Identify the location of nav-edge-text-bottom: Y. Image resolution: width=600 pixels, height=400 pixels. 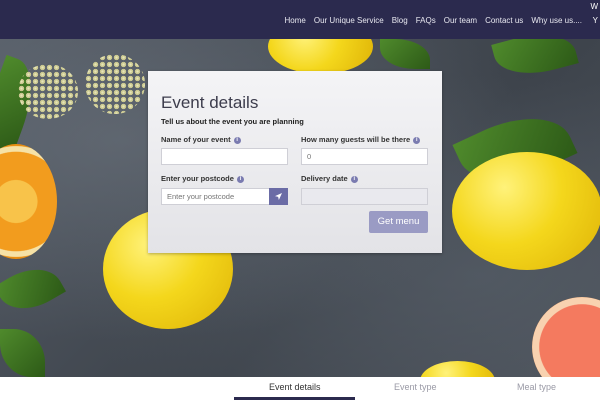
(595, 20).